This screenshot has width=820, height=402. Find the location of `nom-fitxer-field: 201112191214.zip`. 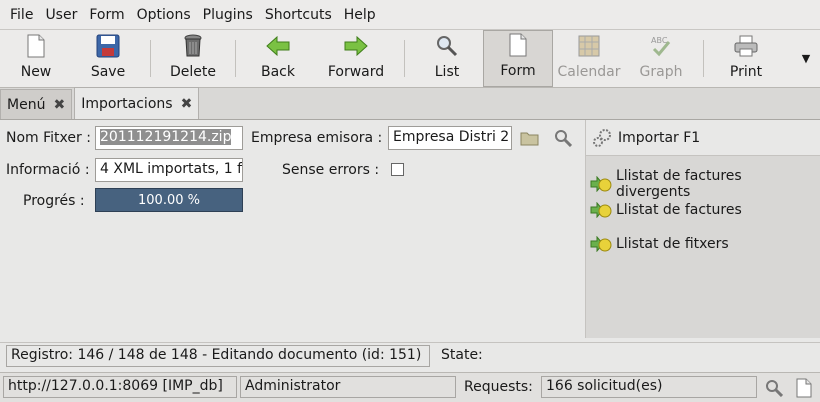

nom-fitxer-field: 201112191214.zip is located at coordinates (169, 138).